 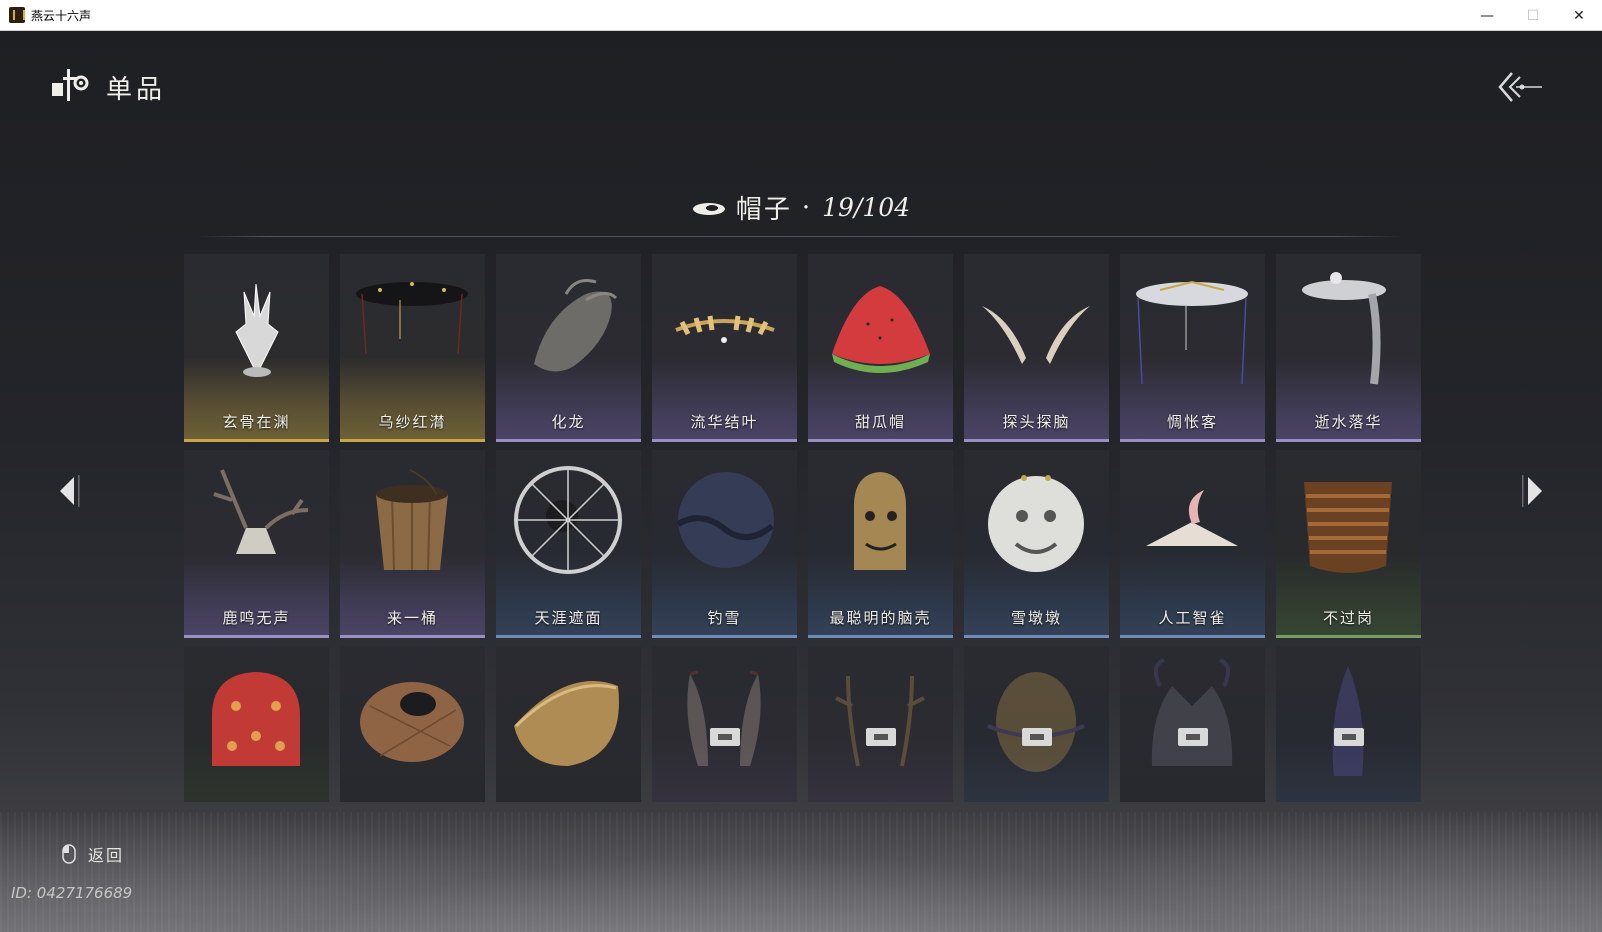 I want to click on hat-item-name: 钓雪, so click(x=724, y=618).